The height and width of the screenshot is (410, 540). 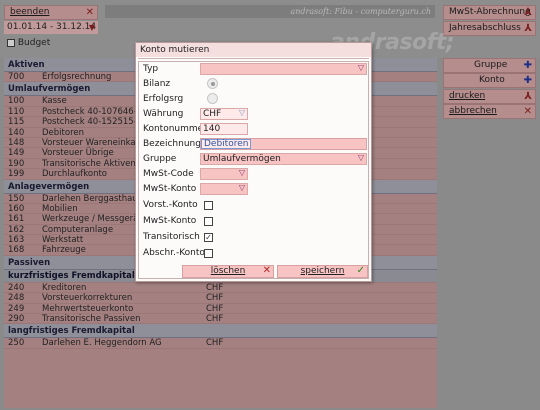 I want to click on bezeichnung-label: Bezeichnung, so click(x=172, y=144).